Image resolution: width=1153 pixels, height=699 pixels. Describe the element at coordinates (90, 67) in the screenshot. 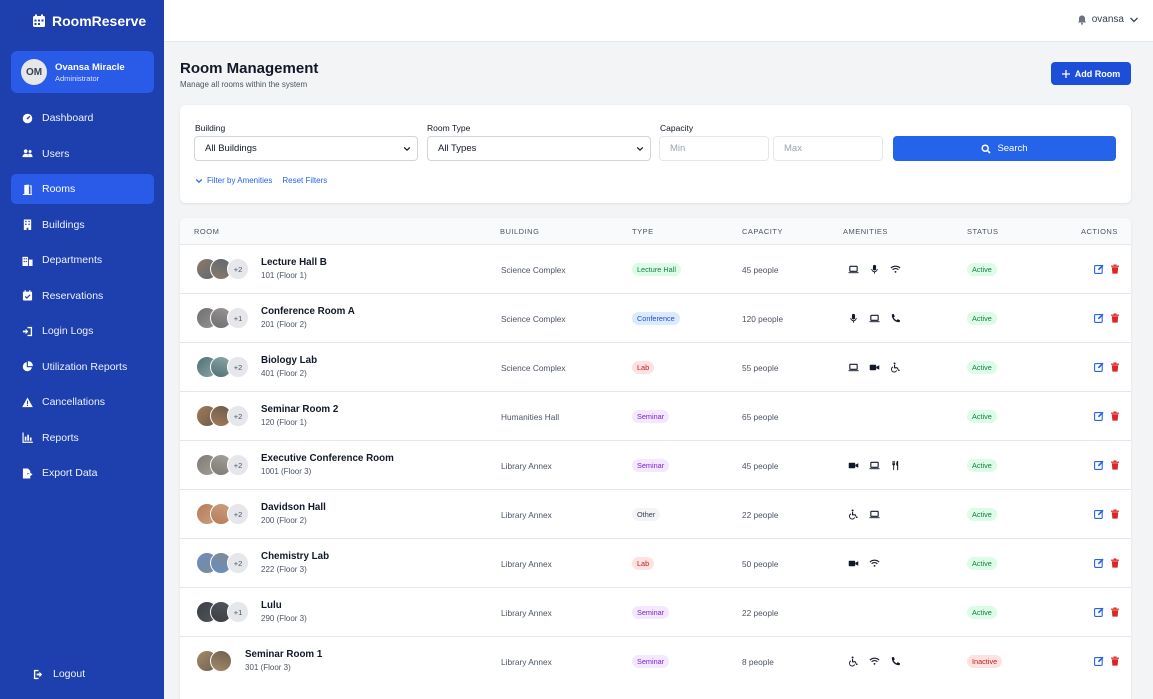

I see `user-name: Ovansa Miracle` at that location.